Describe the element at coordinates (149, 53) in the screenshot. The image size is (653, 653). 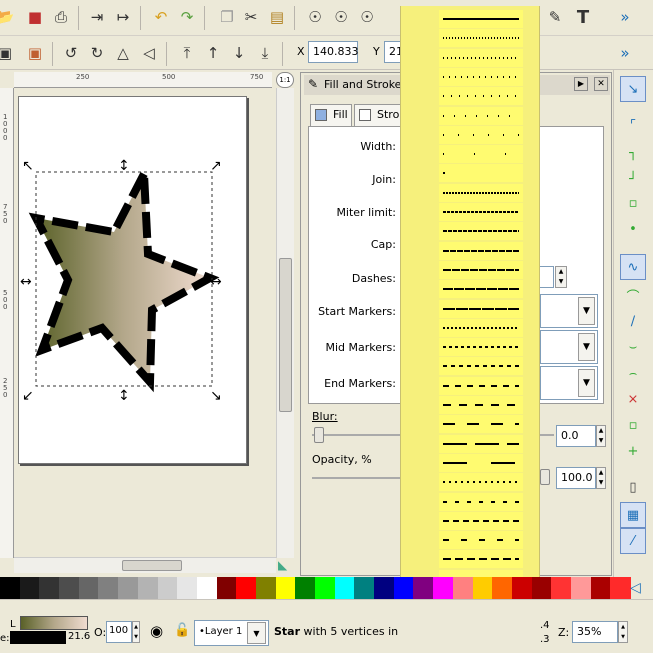
I see `flip-vertical-icon: ◁` at that location.